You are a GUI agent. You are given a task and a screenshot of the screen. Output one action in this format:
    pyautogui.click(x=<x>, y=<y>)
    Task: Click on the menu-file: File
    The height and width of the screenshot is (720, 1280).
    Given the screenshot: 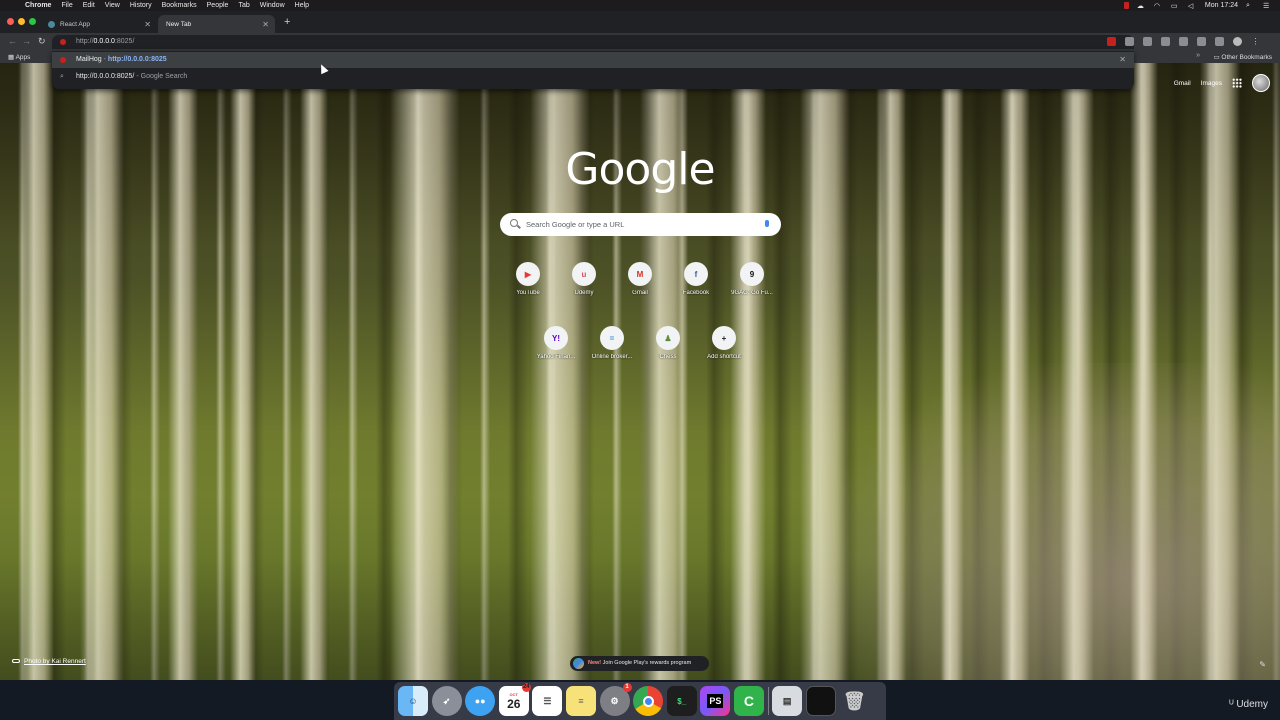 What is the action you would take?
    pyautogui.click(x=66, y=5)
    